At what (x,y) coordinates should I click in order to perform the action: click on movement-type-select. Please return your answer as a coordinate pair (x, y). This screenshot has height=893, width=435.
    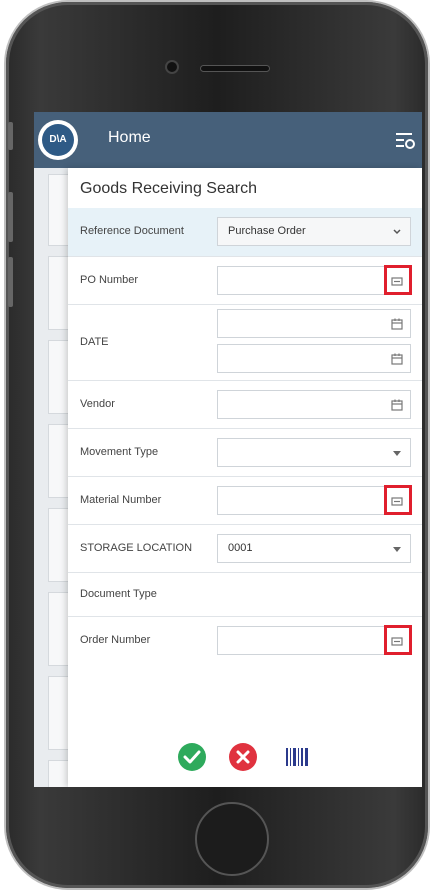
    Looking at the image, I should click on (314, 452).